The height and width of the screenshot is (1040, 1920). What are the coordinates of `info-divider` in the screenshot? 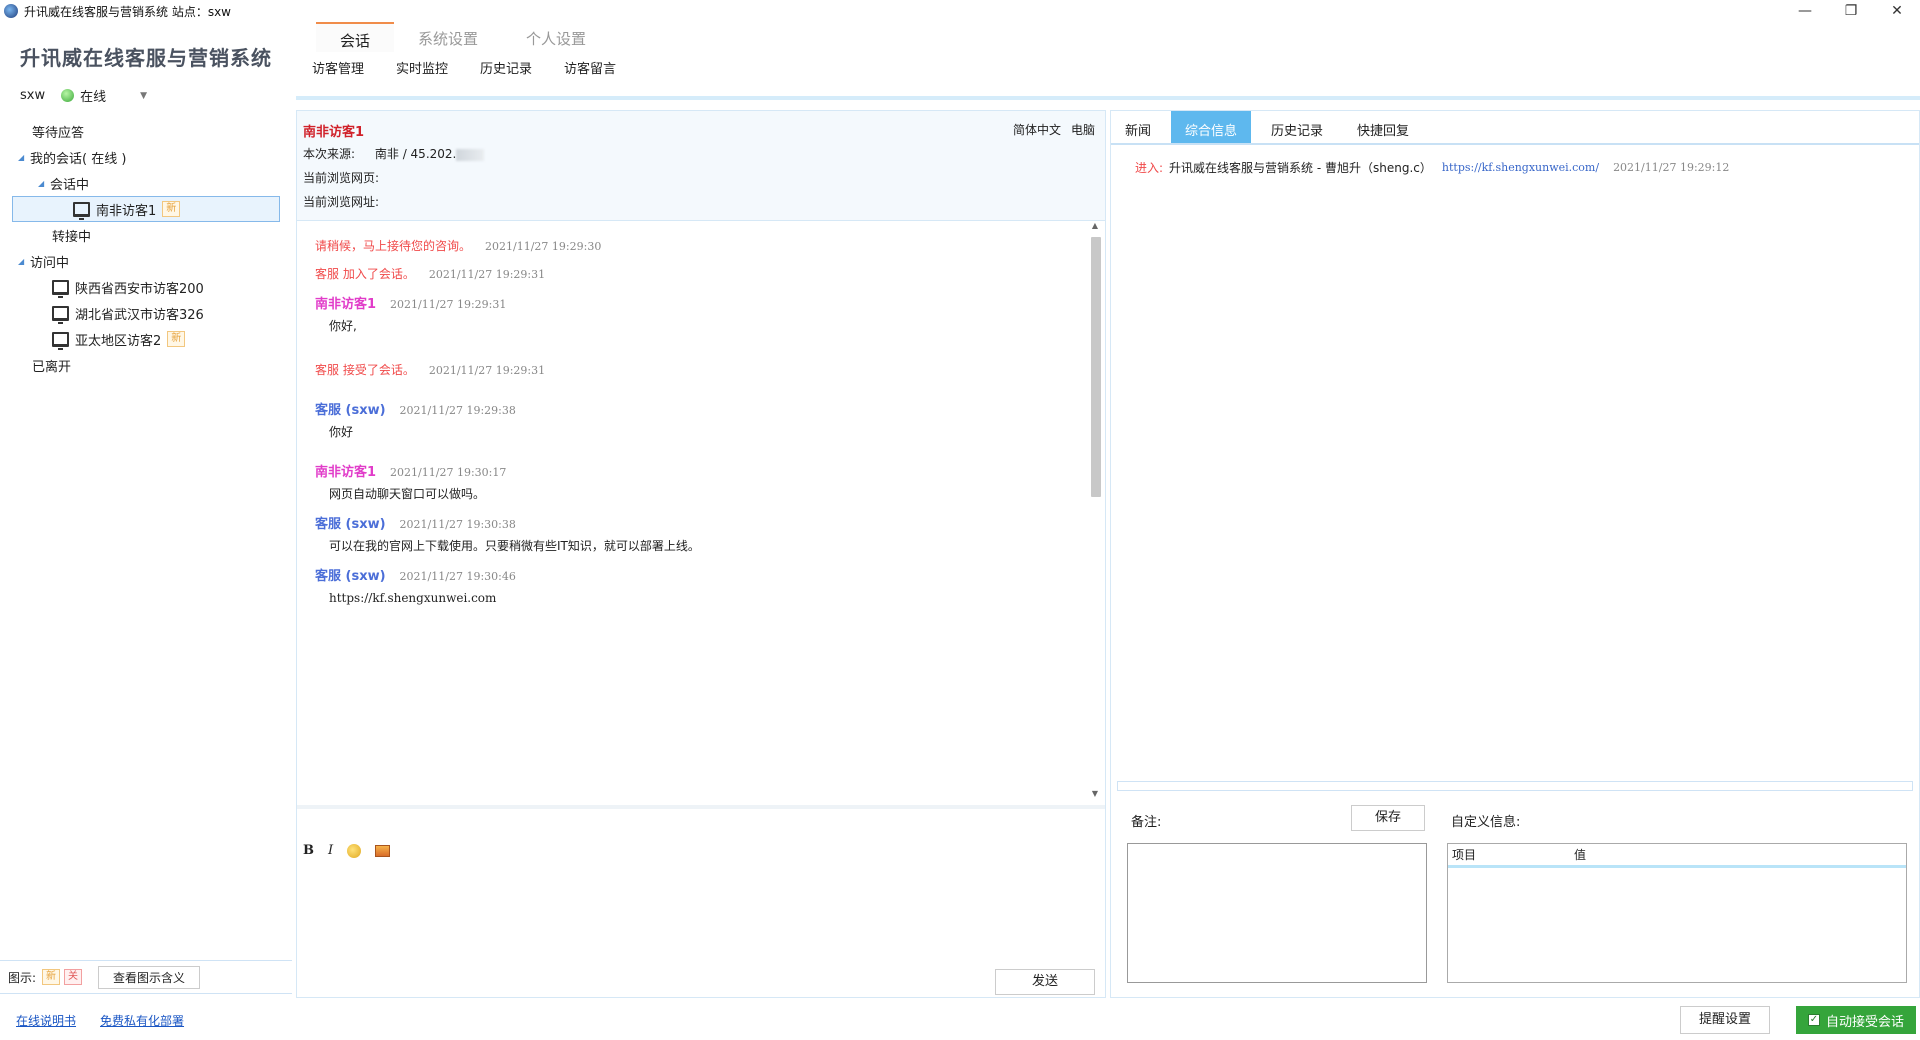 It's located at (1515, 786).